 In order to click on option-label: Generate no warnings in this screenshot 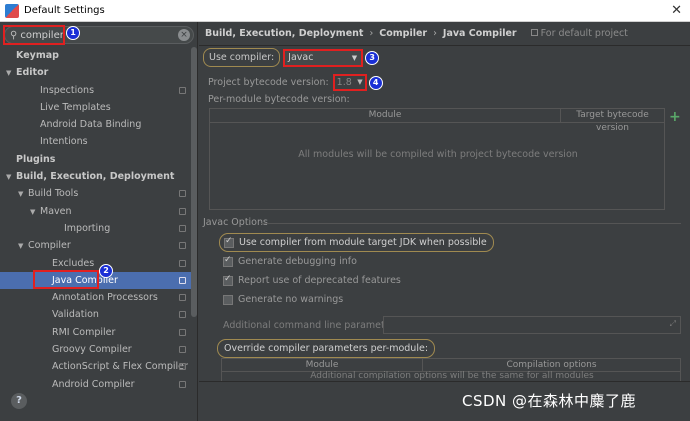, I will do `click(291, 299)`.